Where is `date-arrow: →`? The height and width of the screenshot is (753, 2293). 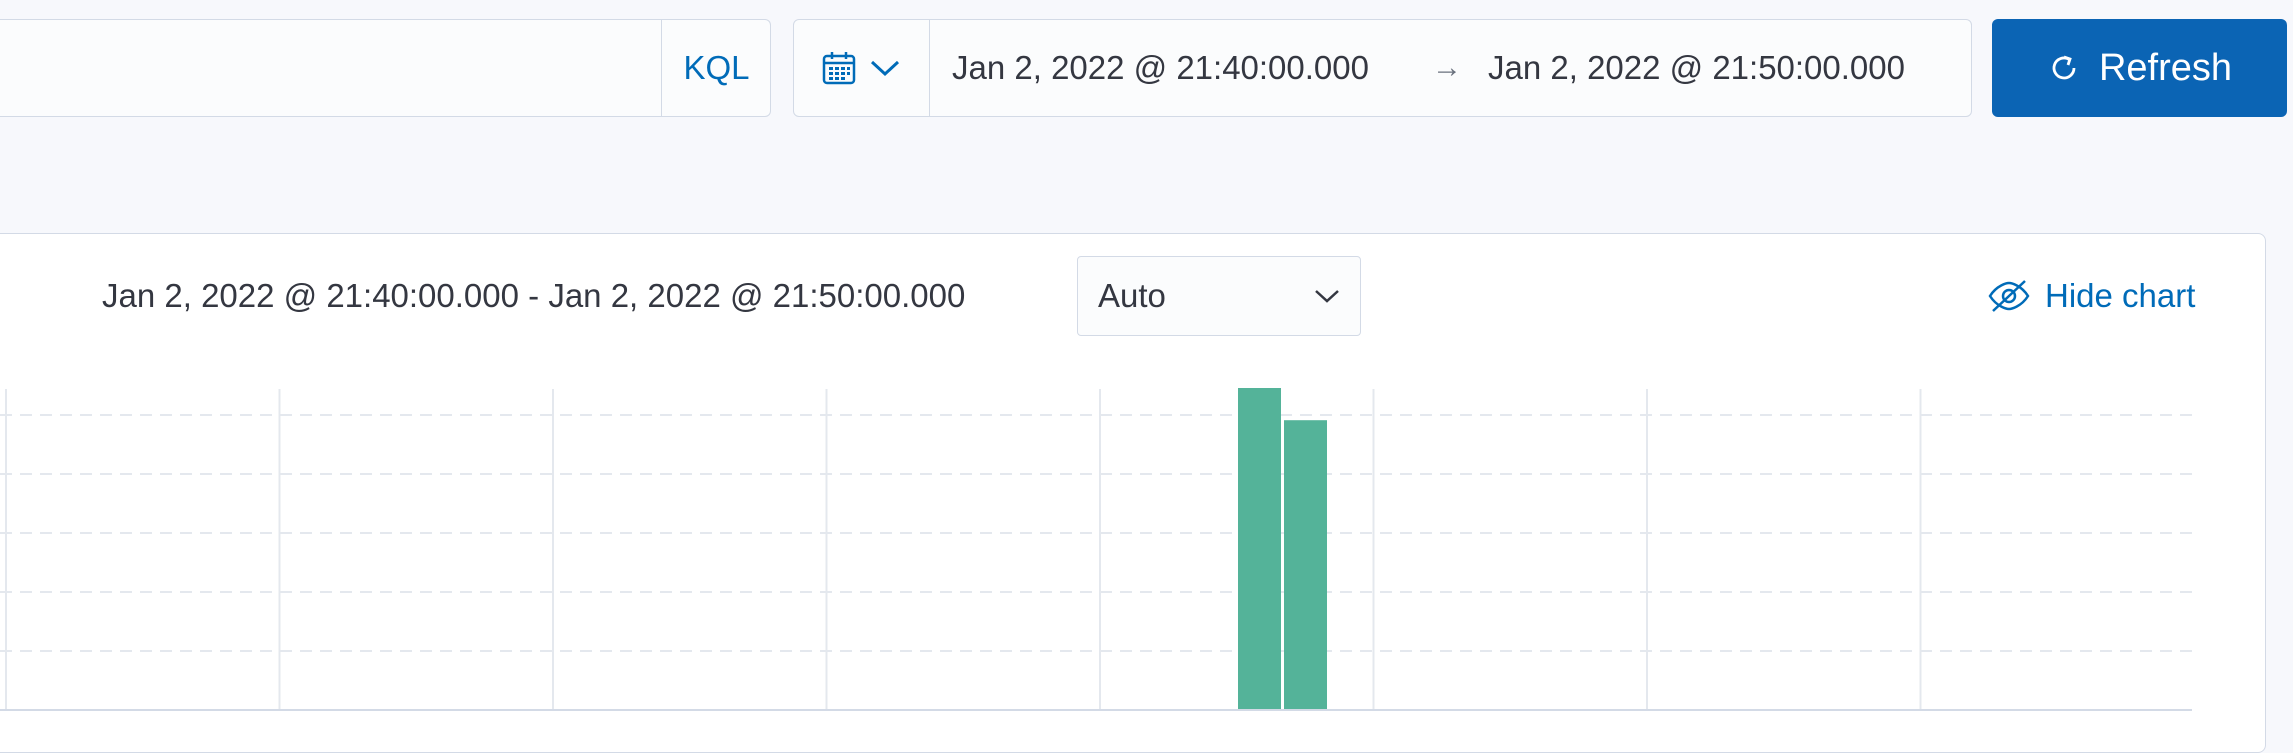
date-arrow: → is located at coordinates (1447, 67).